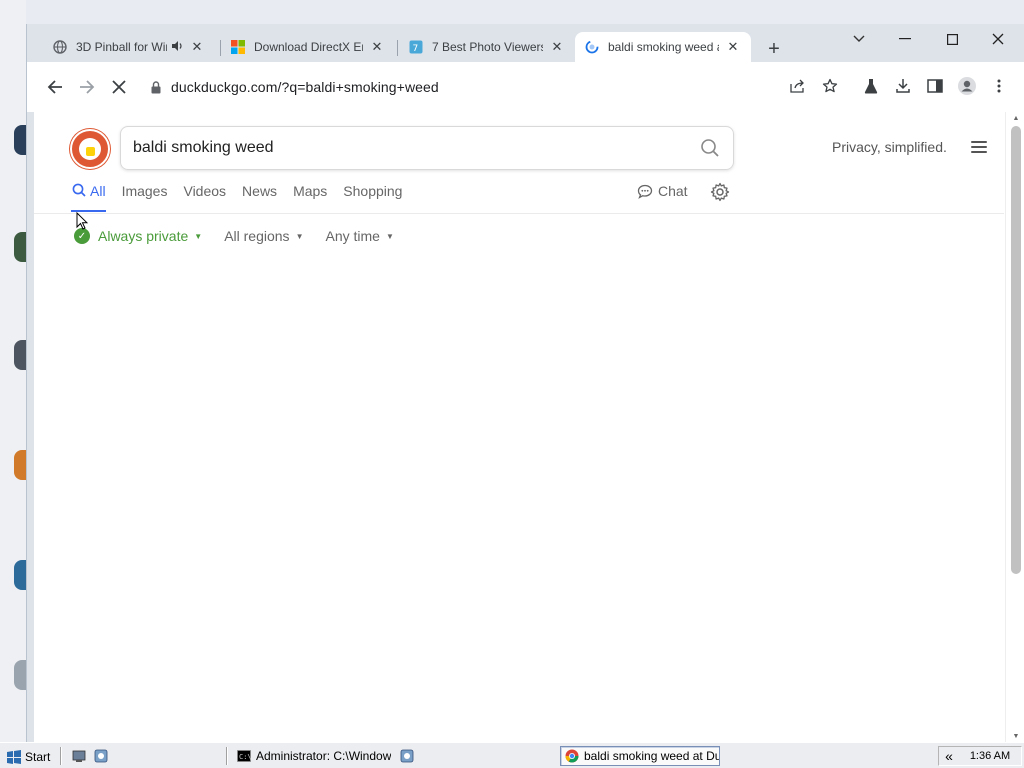 The image size is (1024, 768). I want to click on settings-gear-icon, so click(720, 192).